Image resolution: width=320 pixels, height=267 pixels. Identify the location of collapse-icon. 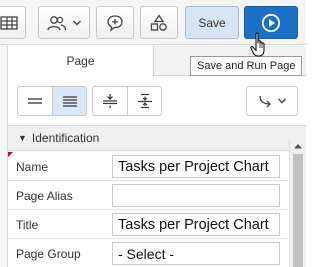
(110, 101).